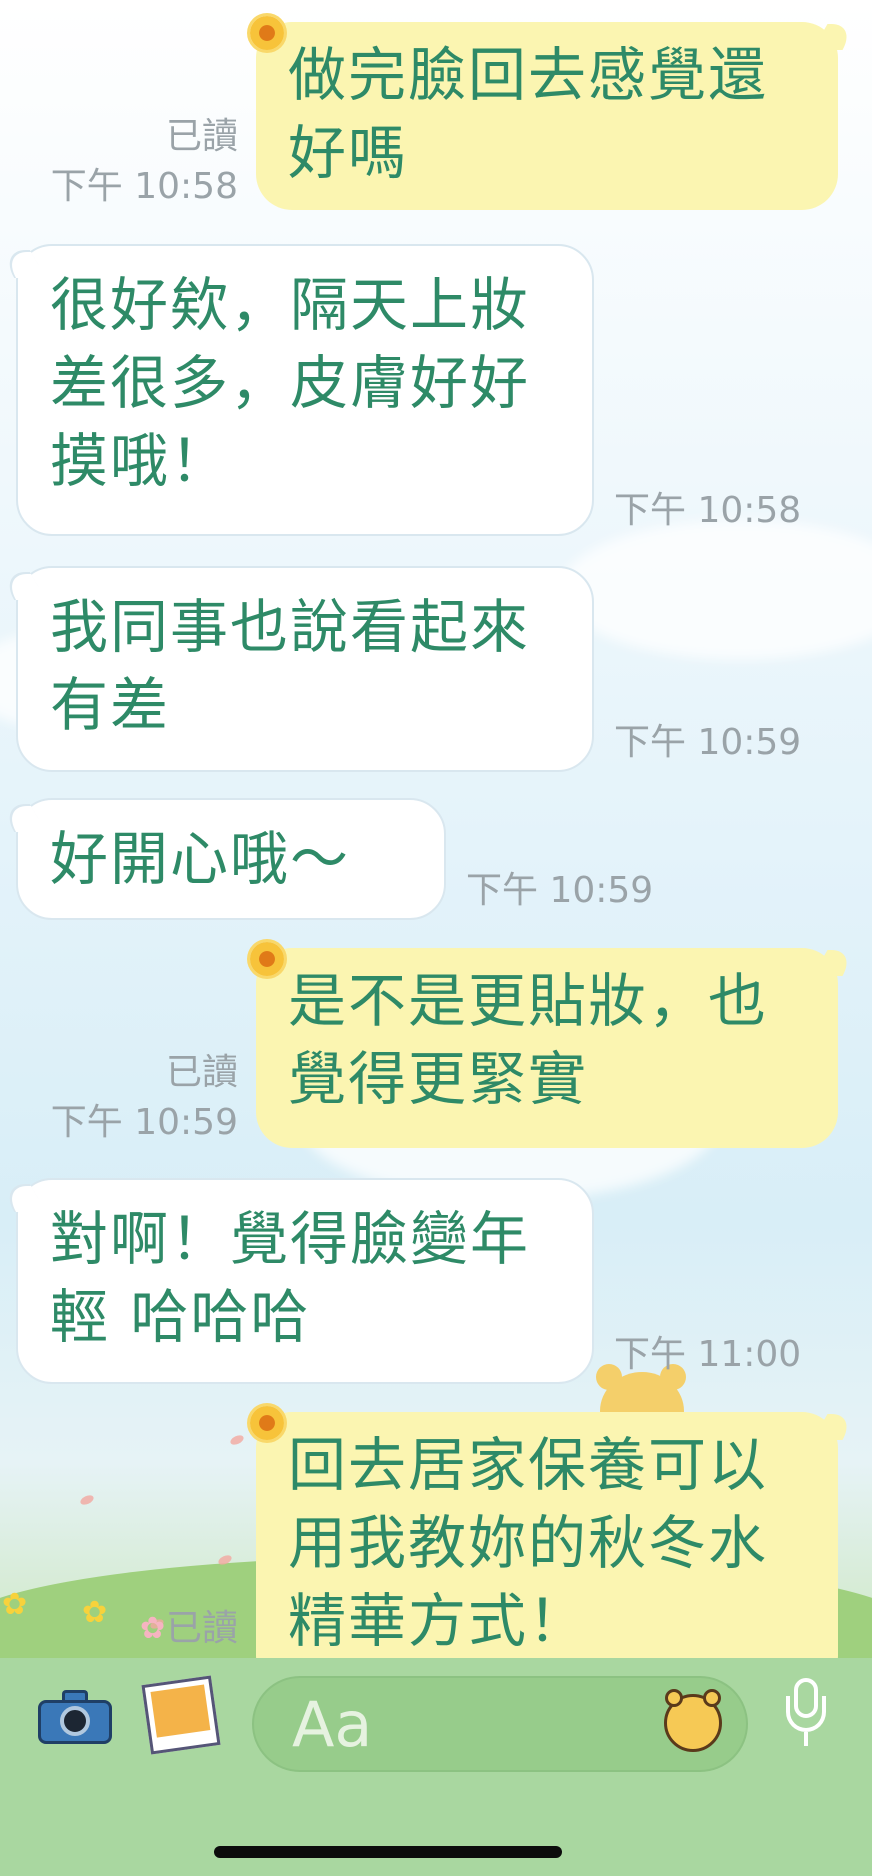  I want to click on home-indicator, so click(388, 1852).